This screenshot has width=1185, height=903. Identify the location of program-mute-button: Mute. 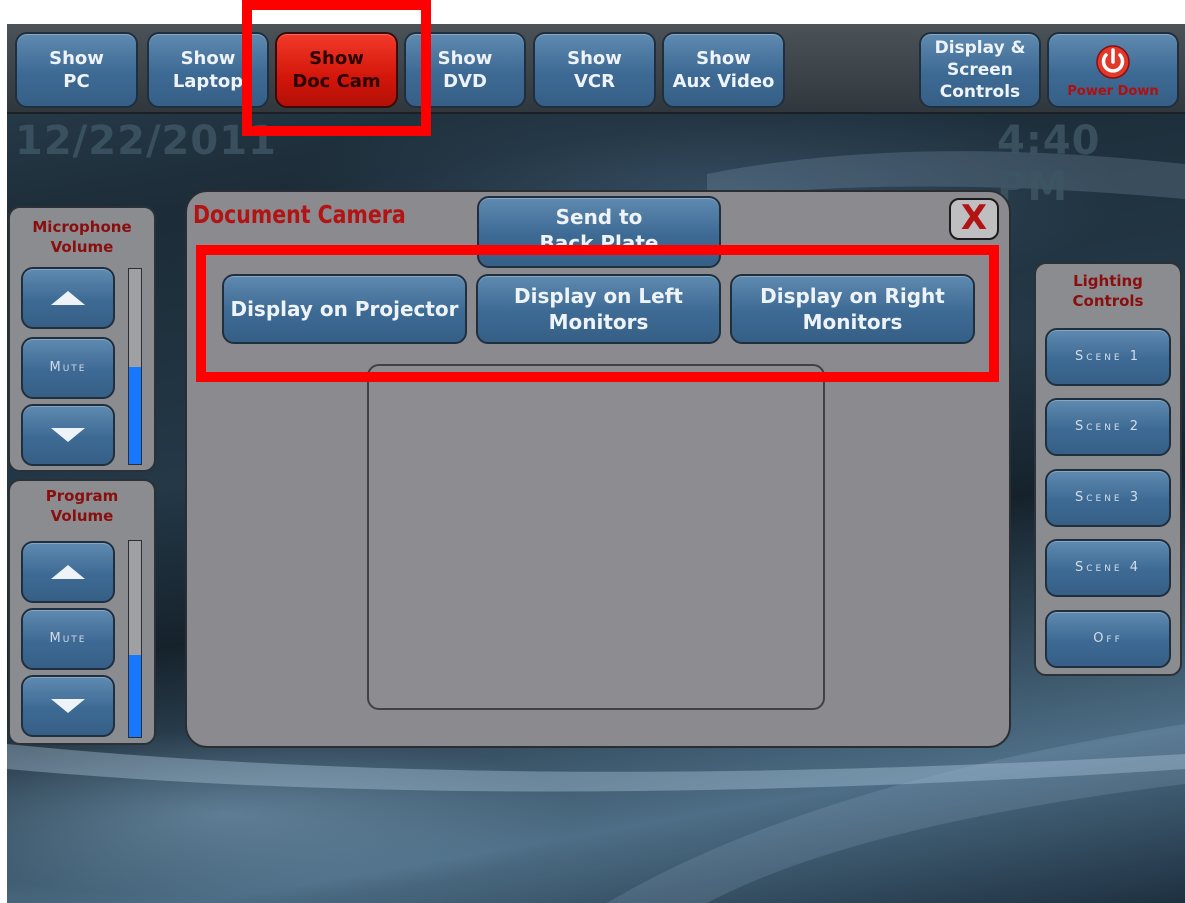
(68, 639).